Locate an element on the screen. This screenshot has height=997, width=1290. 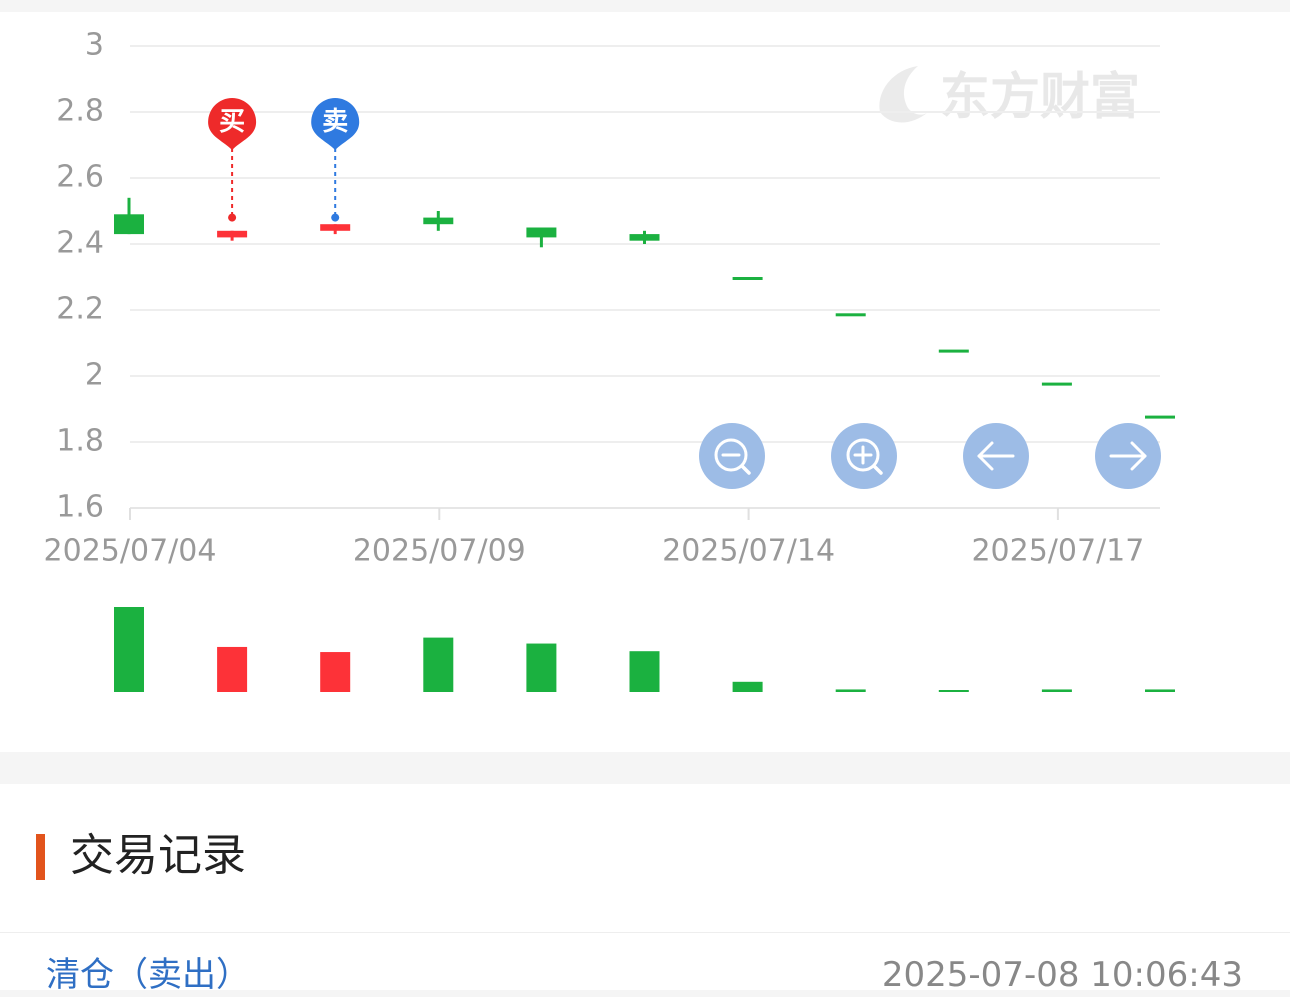
buy-marker: 买 is located at coordinates (232, 160).